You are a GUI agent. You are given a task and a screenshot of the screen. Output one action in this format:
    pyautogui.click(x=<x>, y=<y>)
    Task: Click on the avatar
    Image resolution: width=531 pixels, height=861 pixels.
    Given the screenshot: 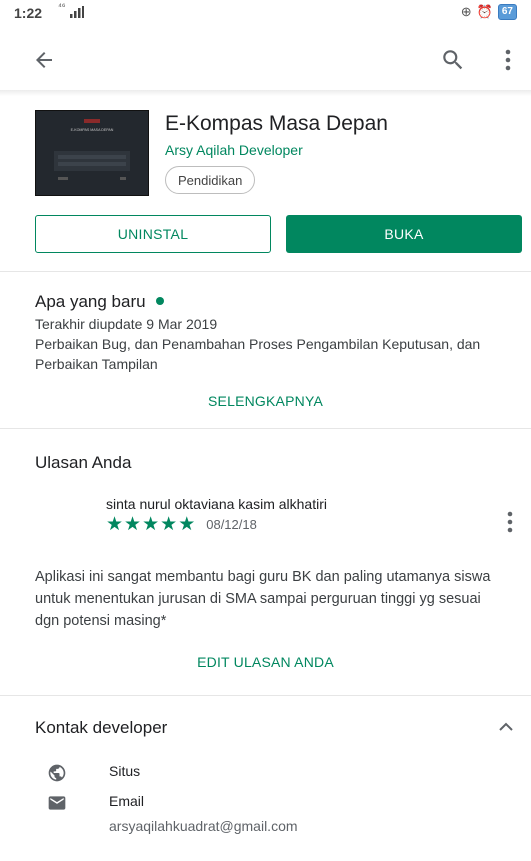 What is the action you would take?
    pyautogui.click(x=63, y=524)
    